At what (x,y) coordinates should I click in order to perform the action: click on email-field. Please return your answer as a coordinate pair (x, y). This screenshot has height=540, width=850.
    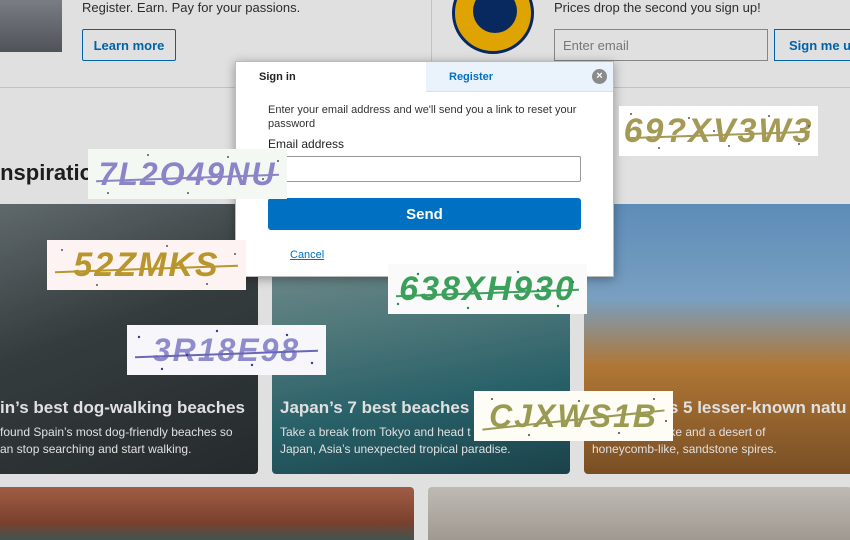
    Looking at the image, I should click on (424, 169).